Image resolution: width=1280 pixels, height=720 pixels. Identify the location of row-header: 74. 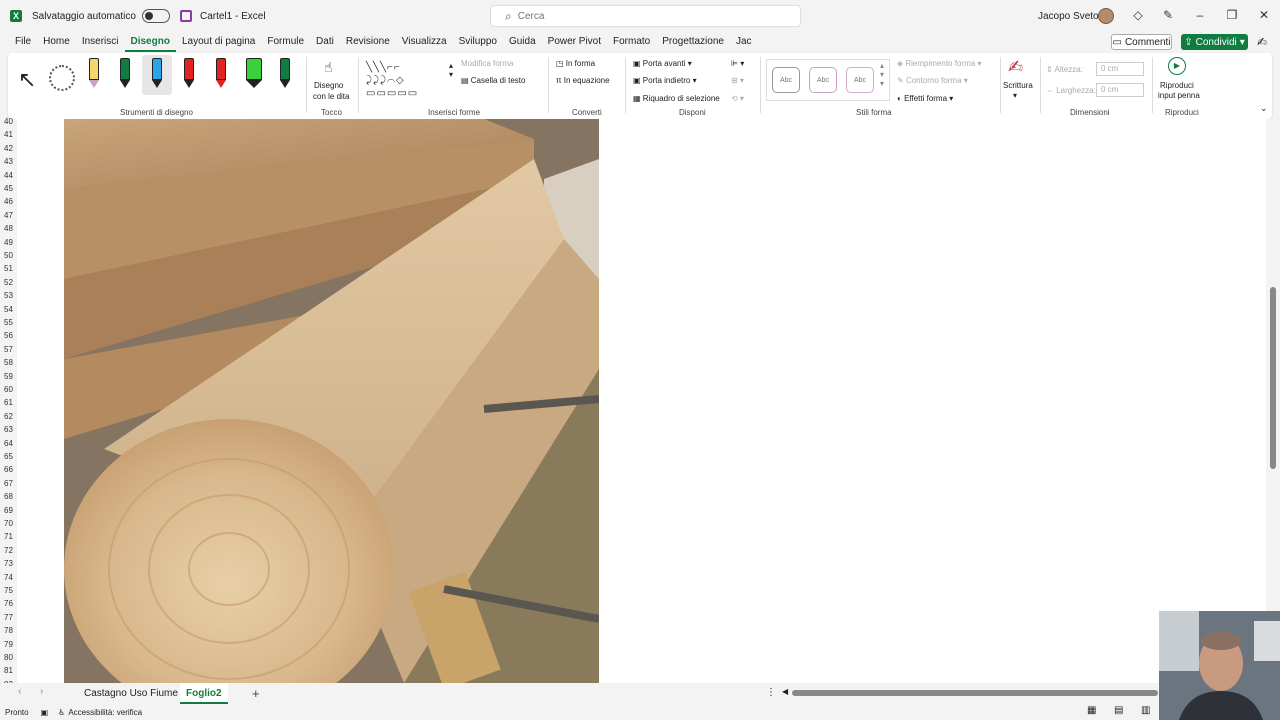
(8, 577).